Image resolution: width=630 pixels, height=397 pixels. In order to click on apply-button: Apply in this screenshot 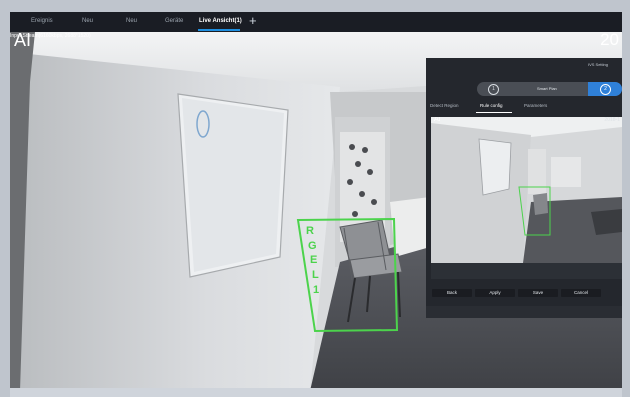, I will do `click(495, 293)`.